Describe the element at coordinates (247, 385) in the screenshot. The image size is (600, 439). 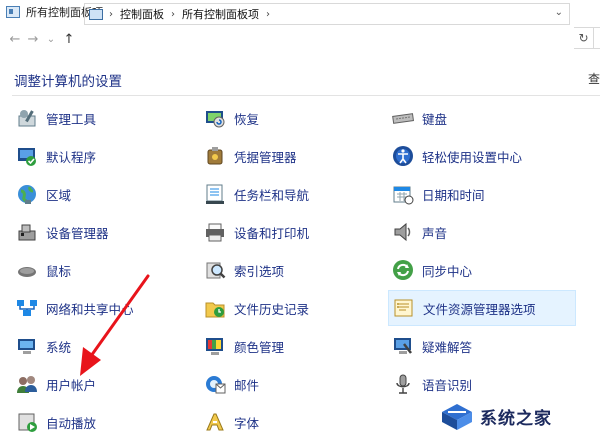
I see `control-panel-item-label: 邮件` at that location.